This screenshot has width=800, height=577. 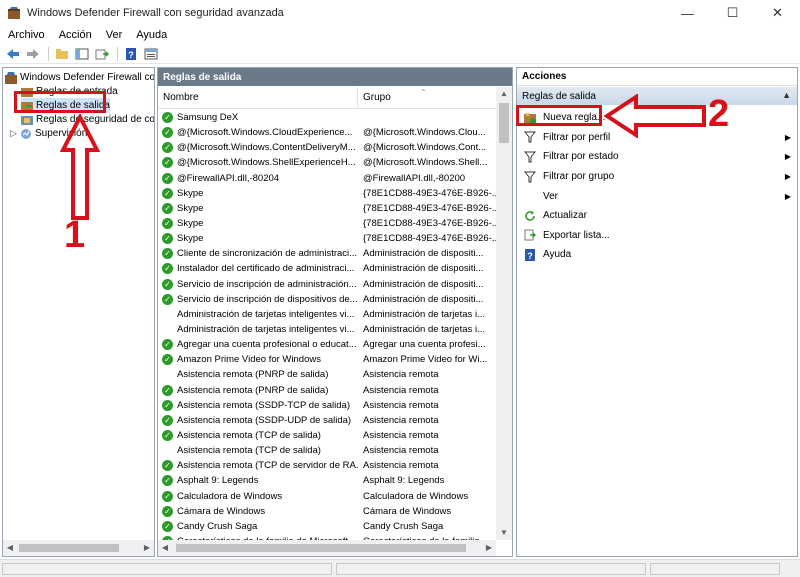 I want to click on close-icon: ✕, so click(x=777, y=13).